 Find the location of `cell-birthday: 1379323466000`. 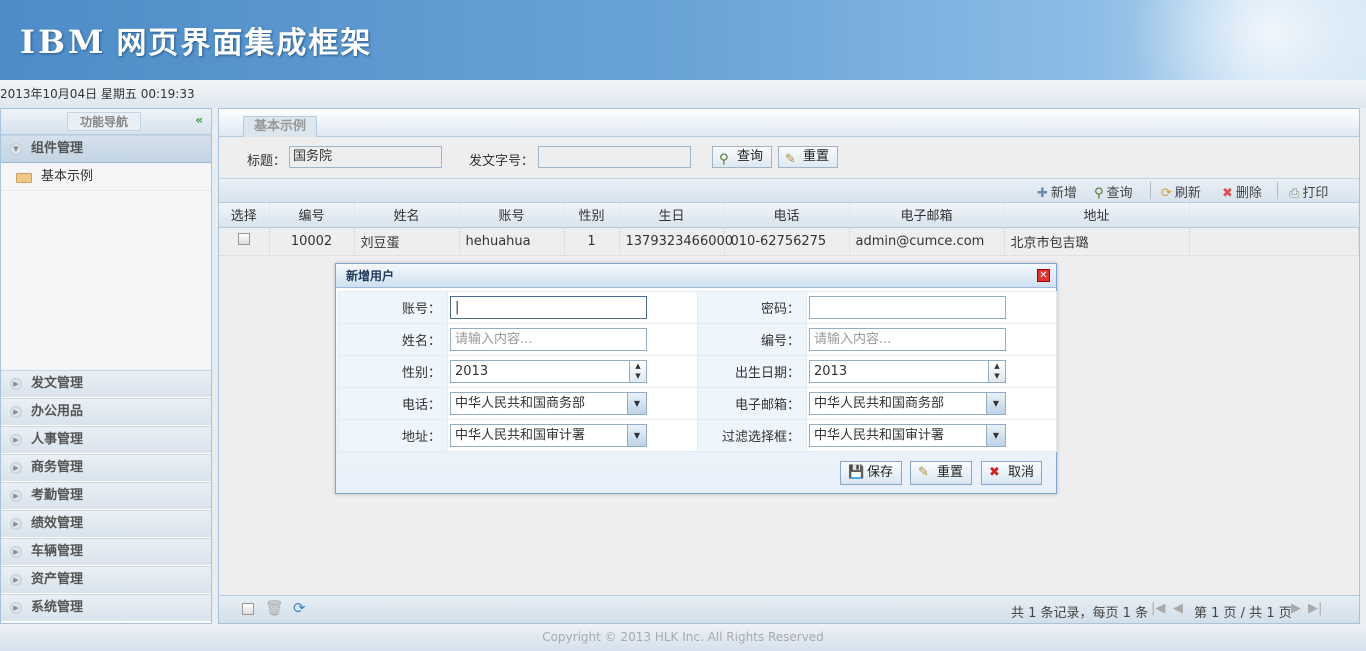

cell-birthday: 1379323466000 is located at coordinates (676, 241).